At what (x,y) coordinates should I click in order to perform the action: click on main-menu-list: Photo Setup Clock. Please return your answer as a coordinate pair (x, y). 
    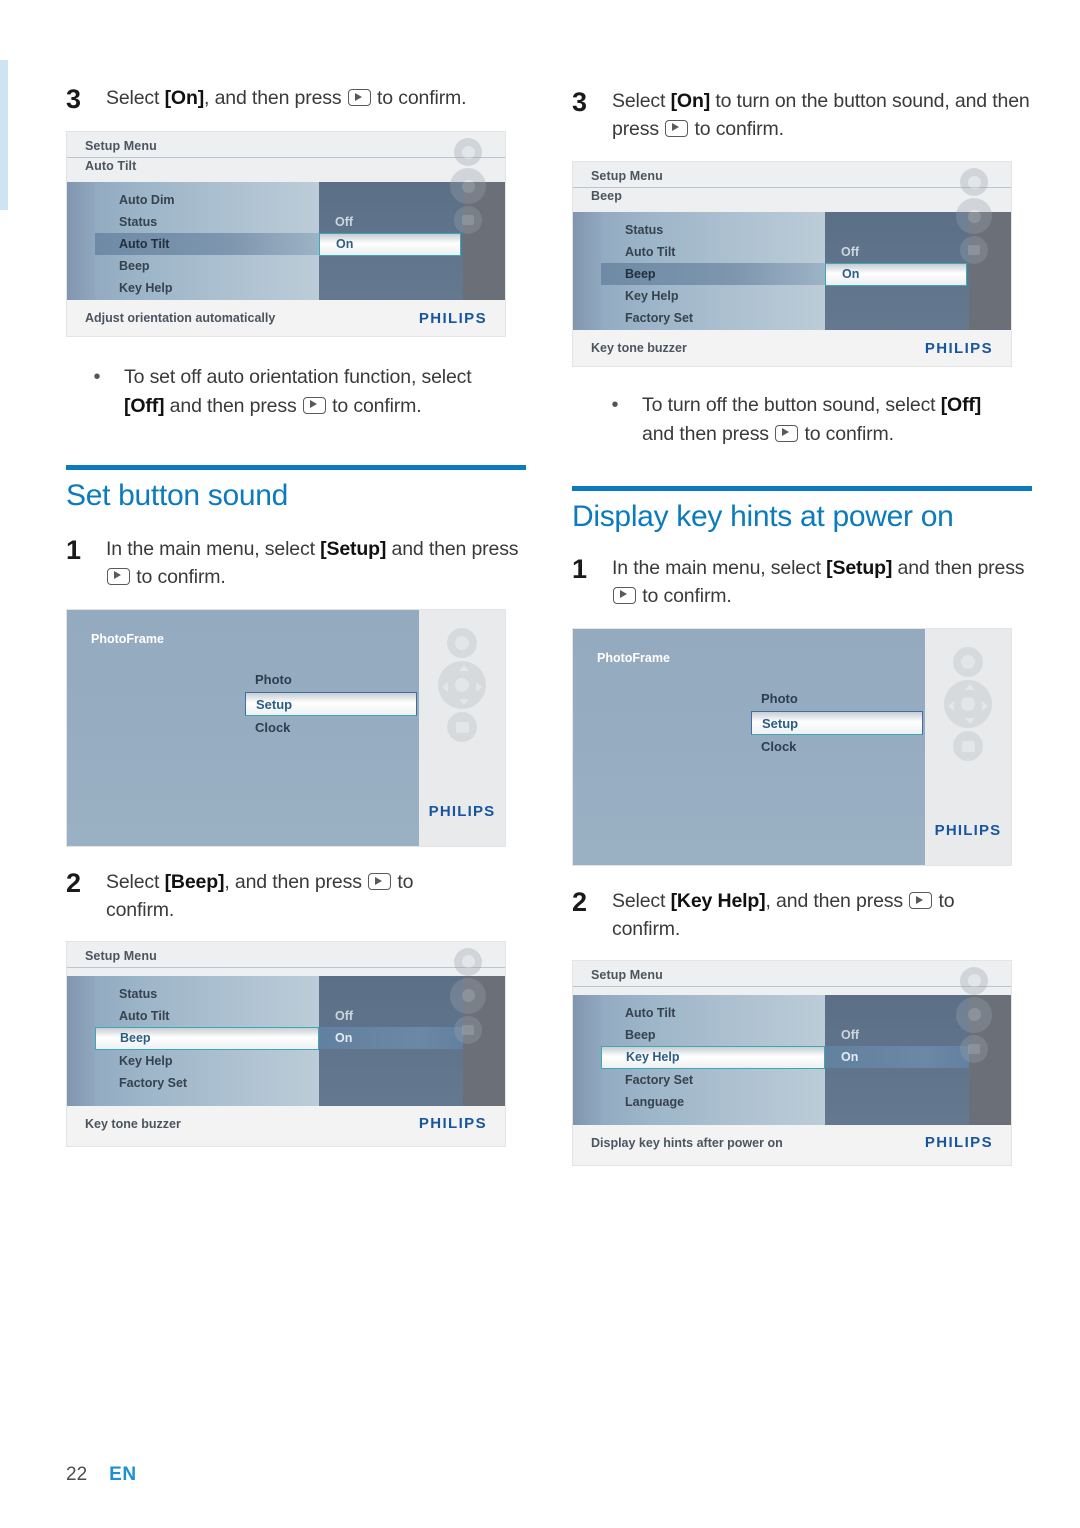
    Looking at the image, I should click on (331, 704).